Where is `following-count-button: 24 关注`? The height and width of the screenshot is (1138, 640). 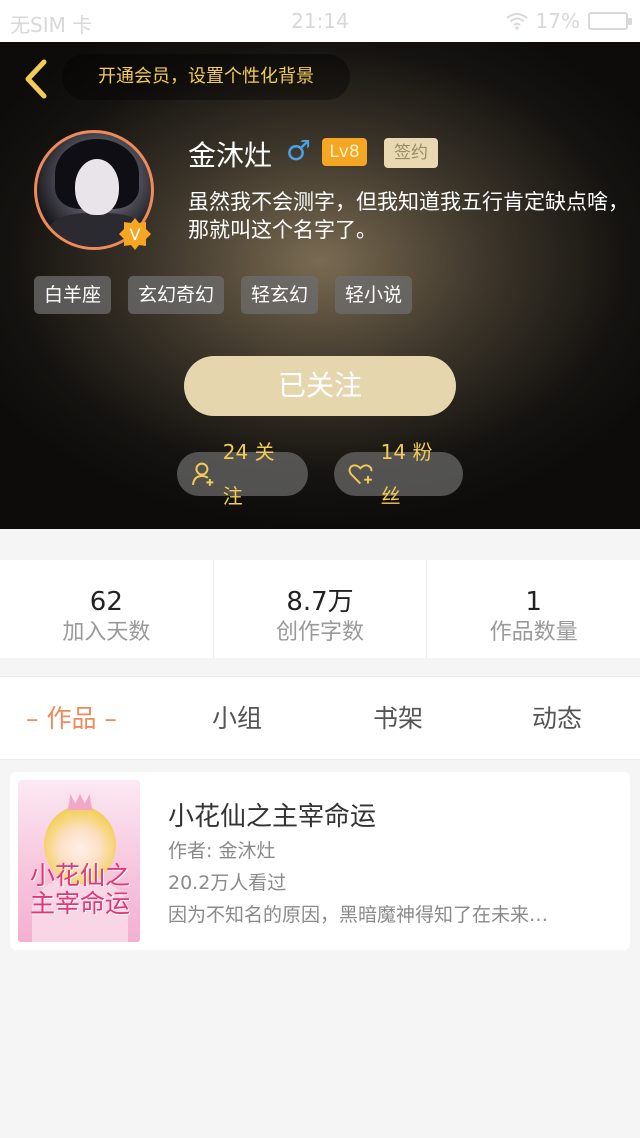
following-count-button: 24 关注 is located at coordinates (242, 474).